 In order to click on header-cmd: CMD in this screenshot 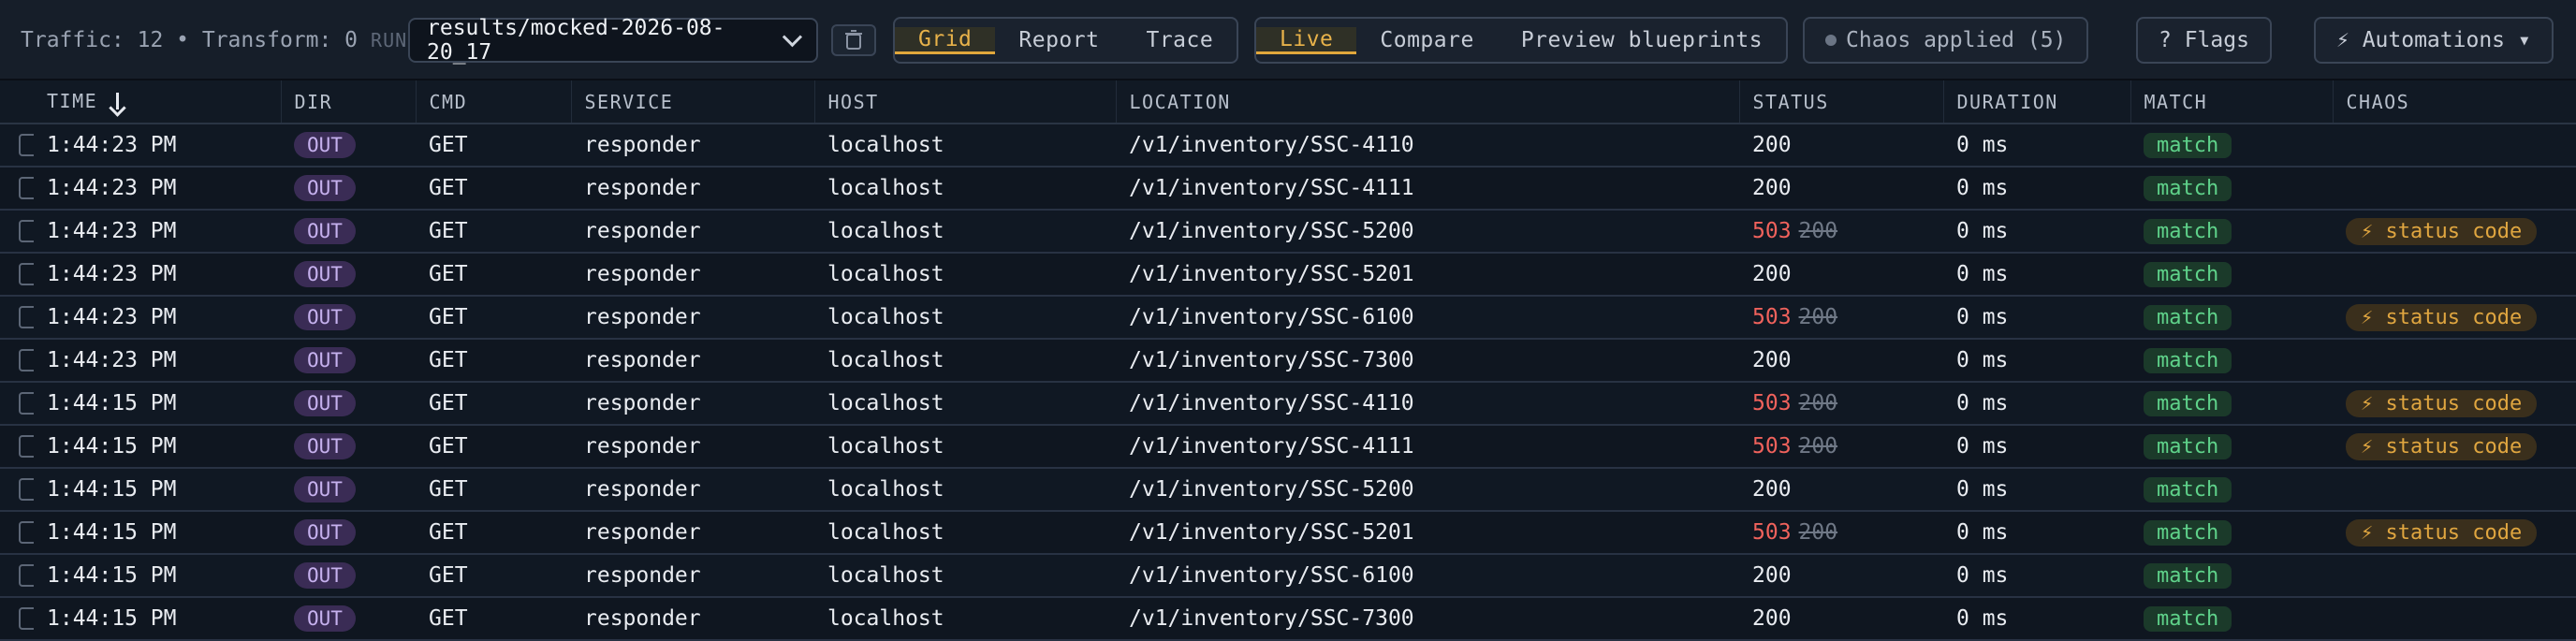, I will do `click(494, 102)`.